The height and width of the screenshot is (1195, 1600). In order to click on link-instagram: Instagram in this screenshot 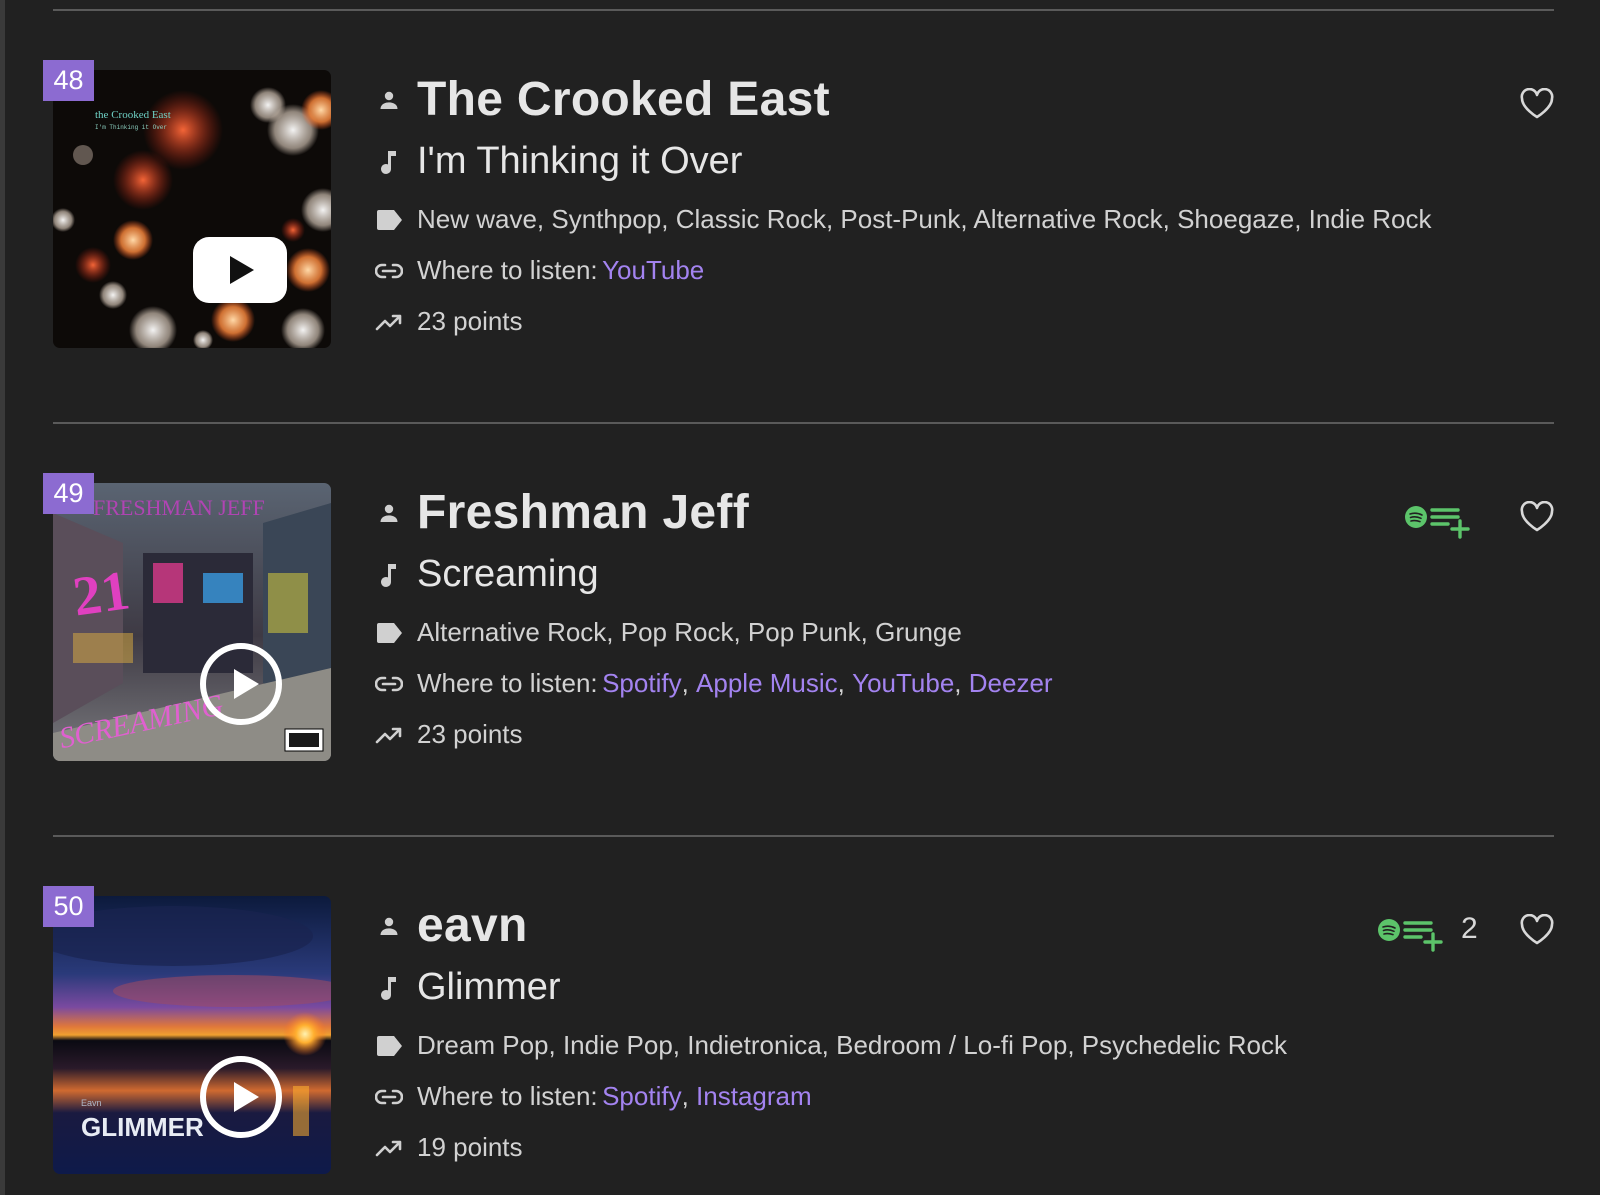, I will do `click(754, 1096)`.